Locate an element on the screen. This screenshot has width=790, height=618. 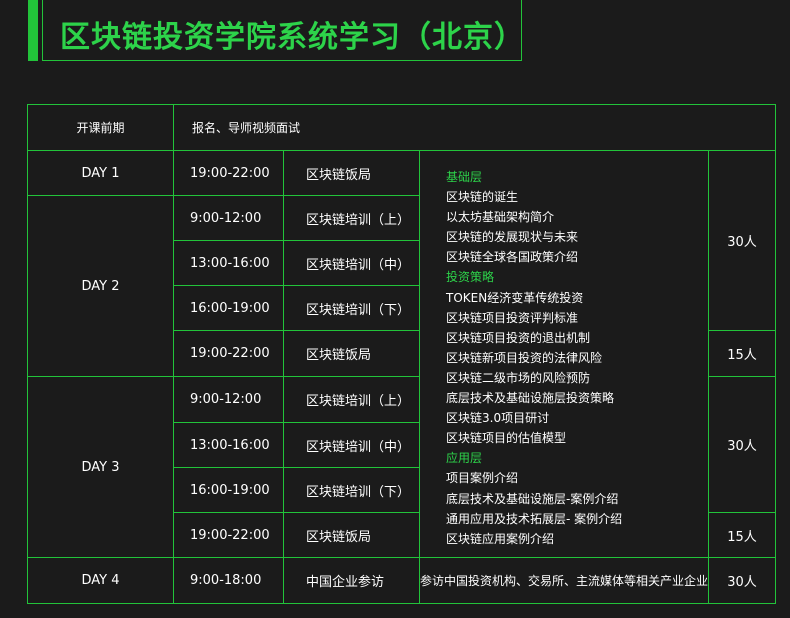
time-cell: 9:00-18:00 is located at coordinates (228, 580).